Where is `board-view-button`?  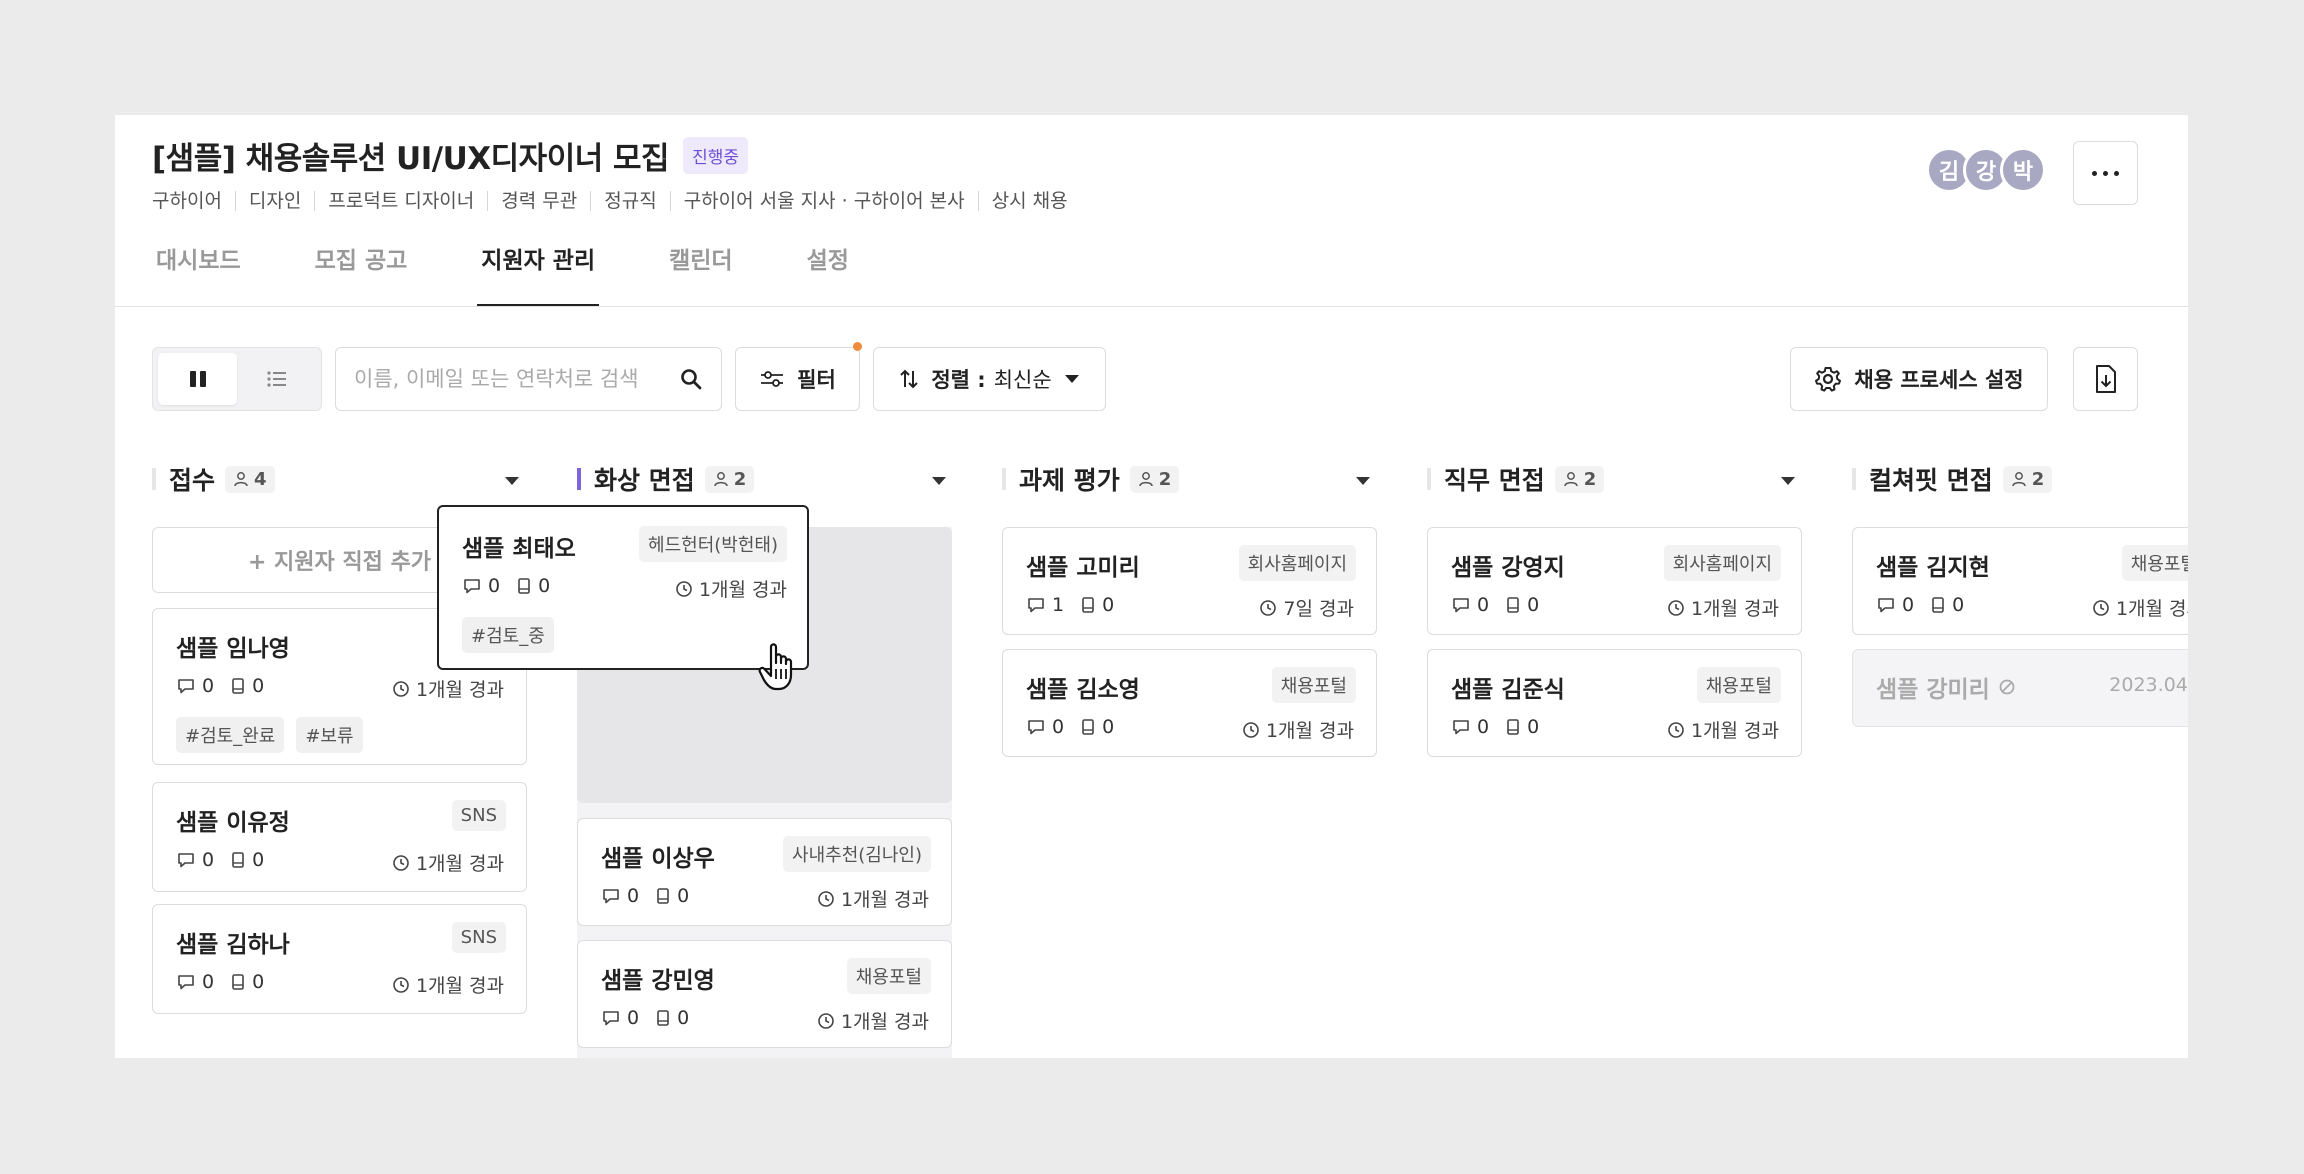 board-view-button is located at coordinates (197, 379).